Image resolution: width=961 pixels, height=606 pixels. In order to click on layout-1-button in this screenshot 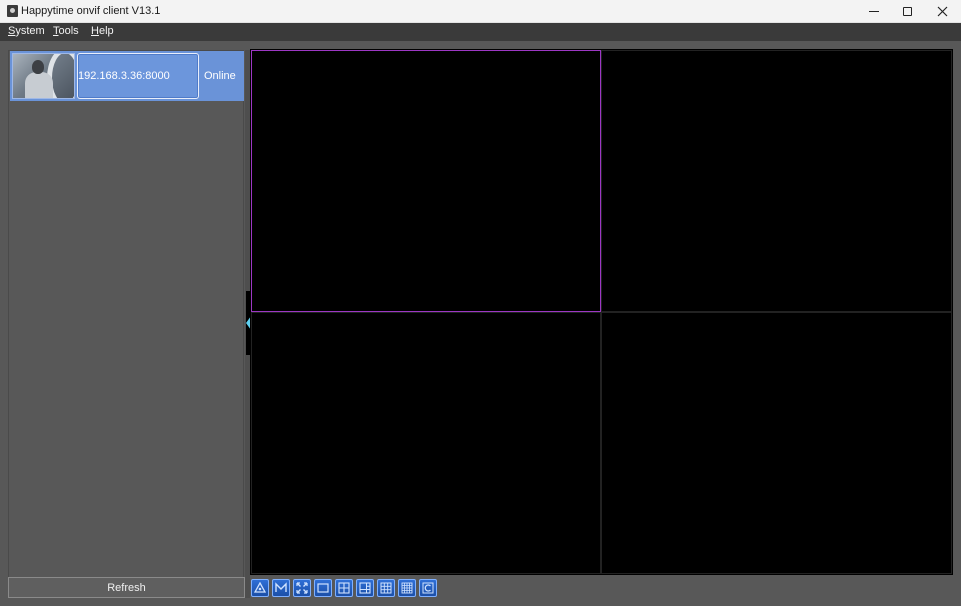, I will do `click(323, 588)`.